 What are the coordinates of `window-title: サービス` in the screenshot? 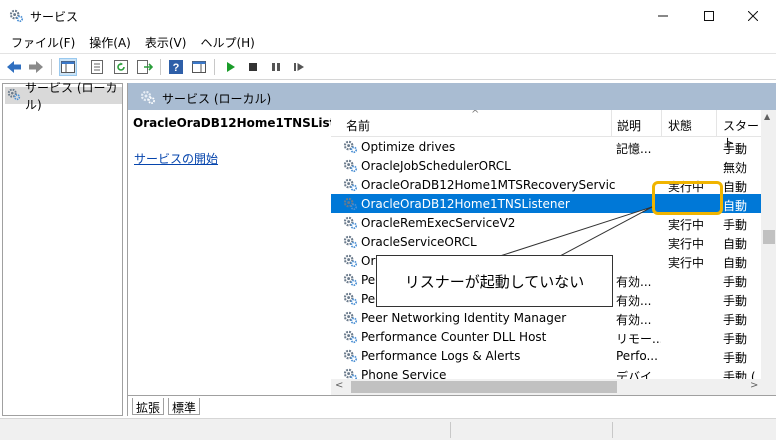 It's located at (54, 17).